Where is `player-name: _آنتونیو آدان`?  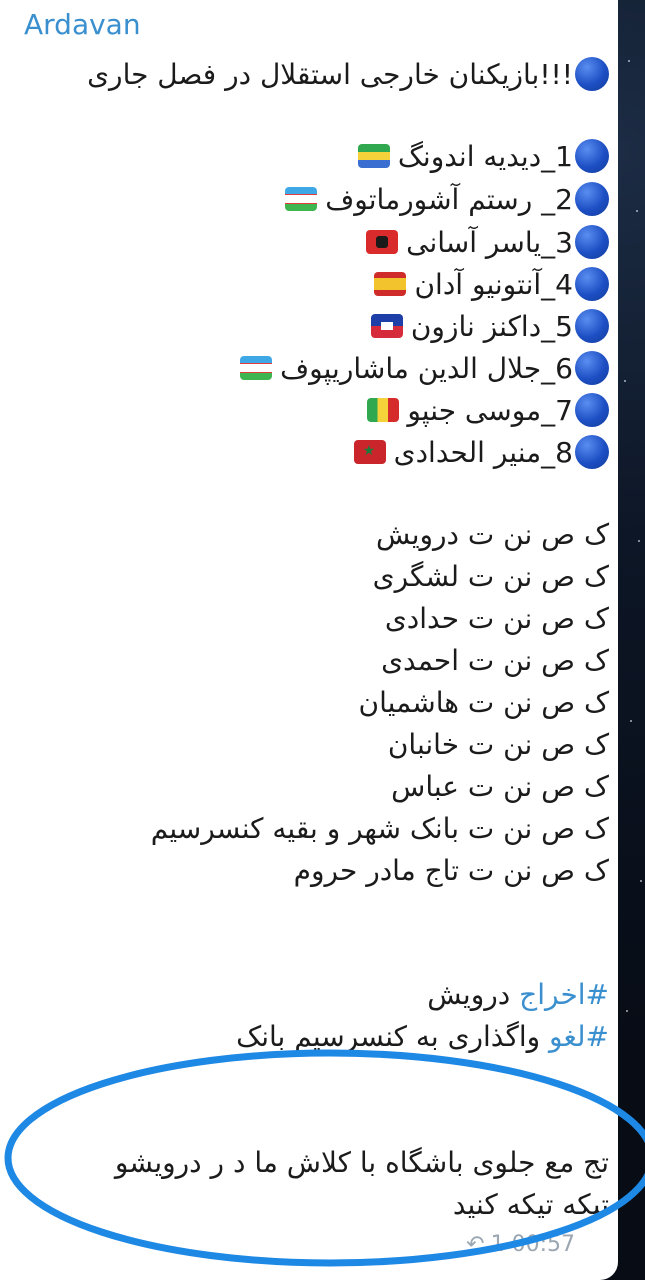
player-name: _آنتونیو آدان is located at coordinates (485, 284).